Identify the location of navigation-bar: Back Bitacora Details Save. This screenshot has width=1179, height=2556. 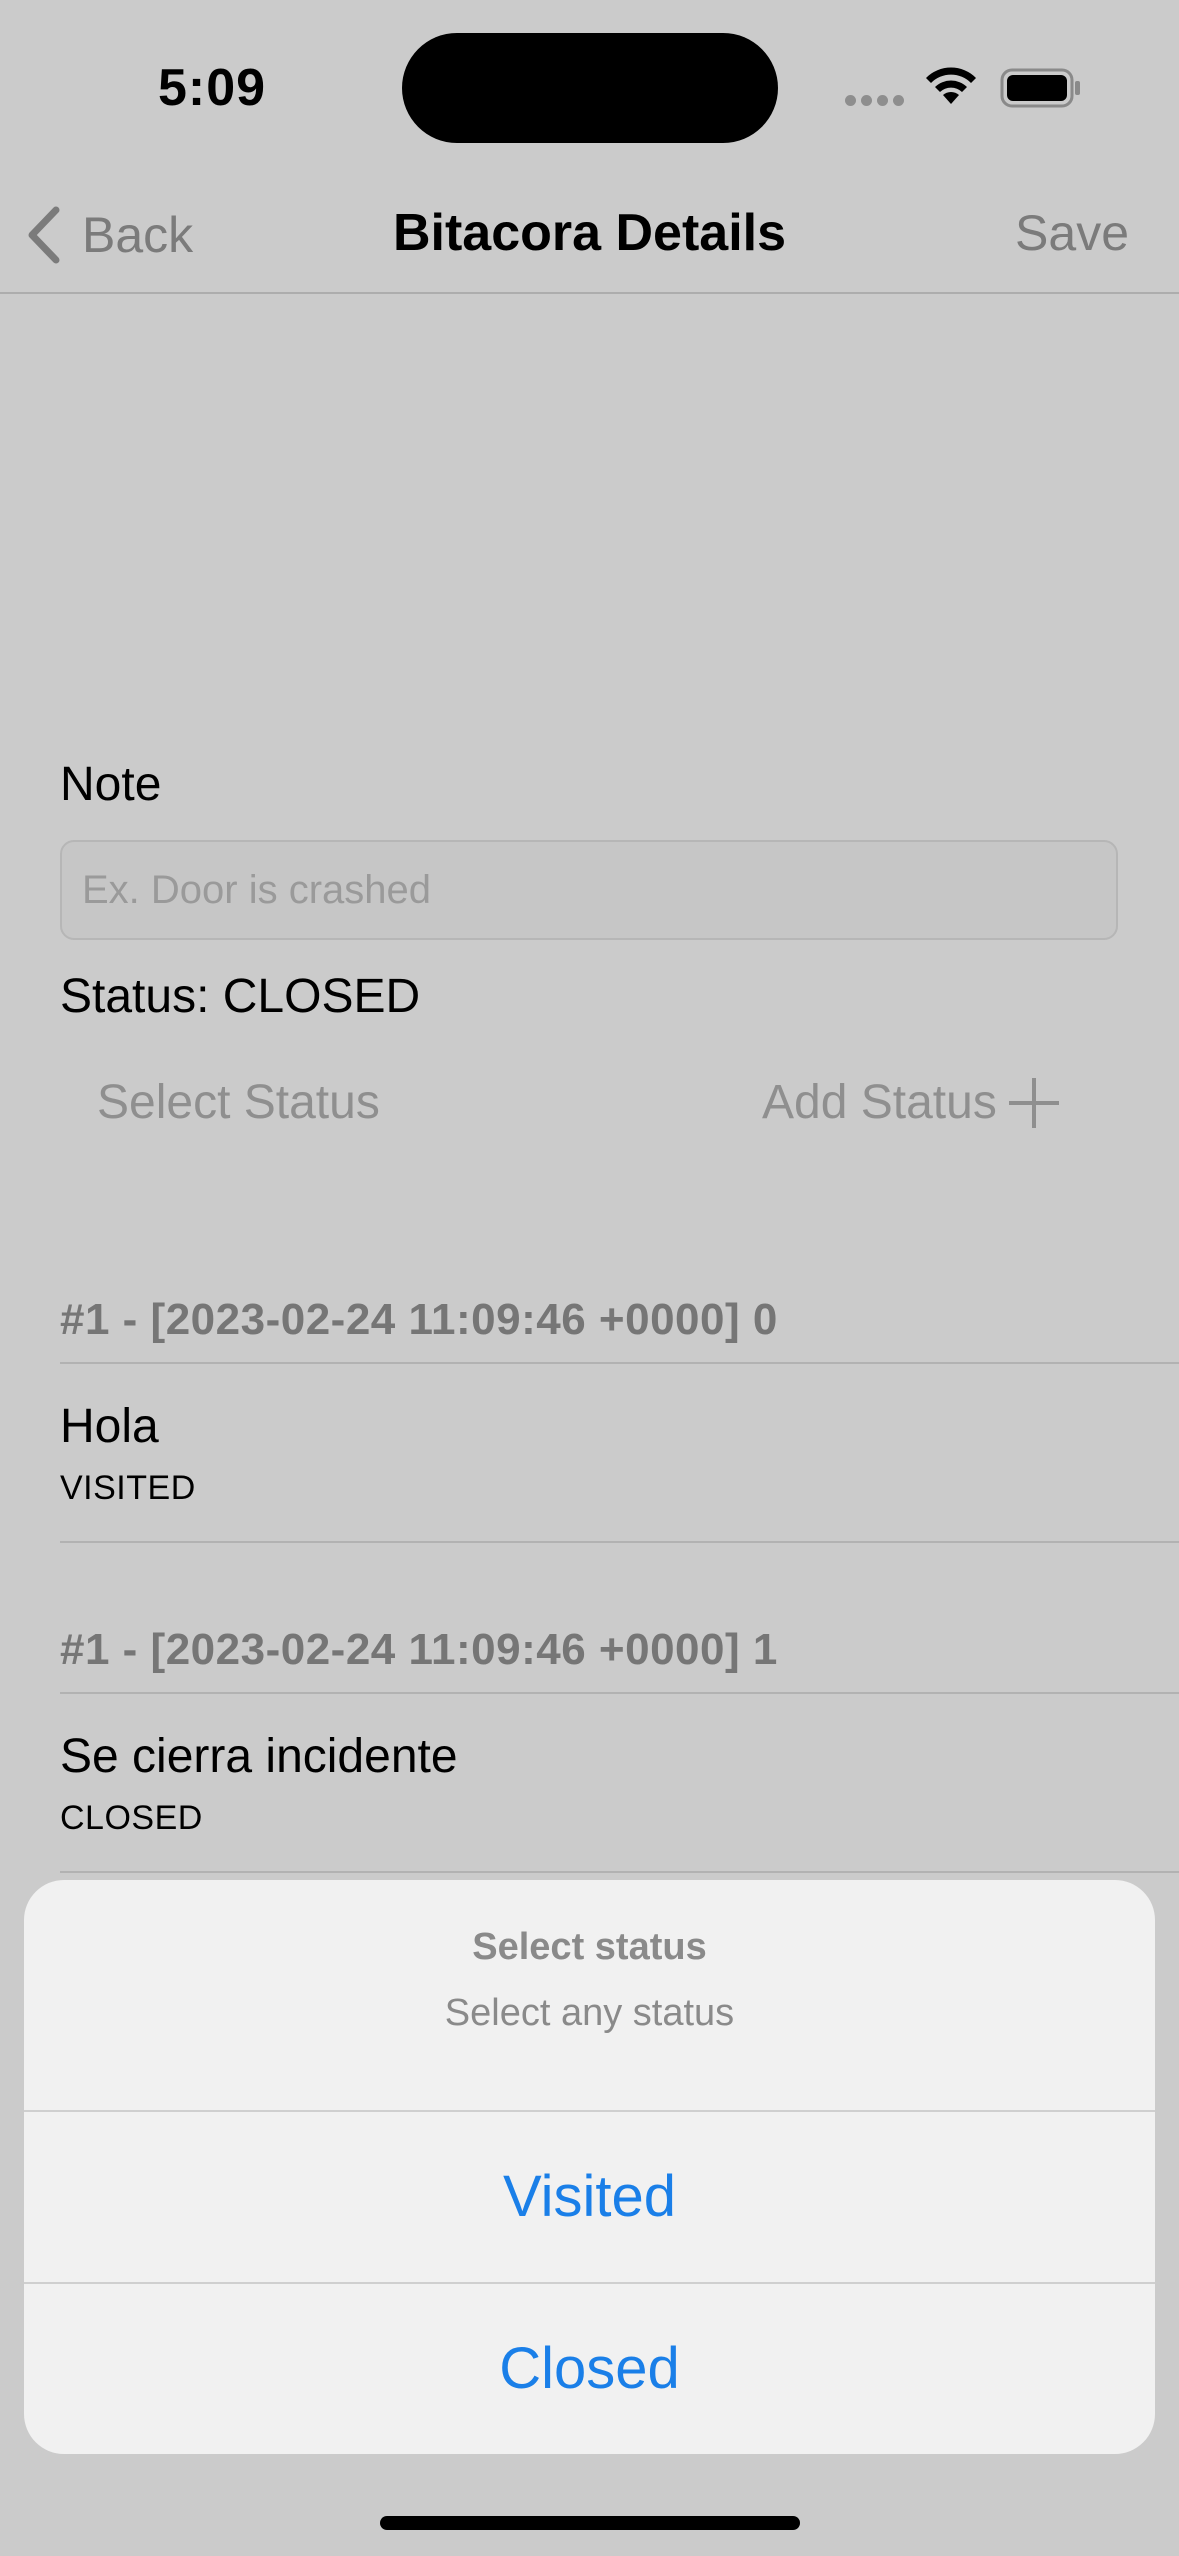
(589, 237).